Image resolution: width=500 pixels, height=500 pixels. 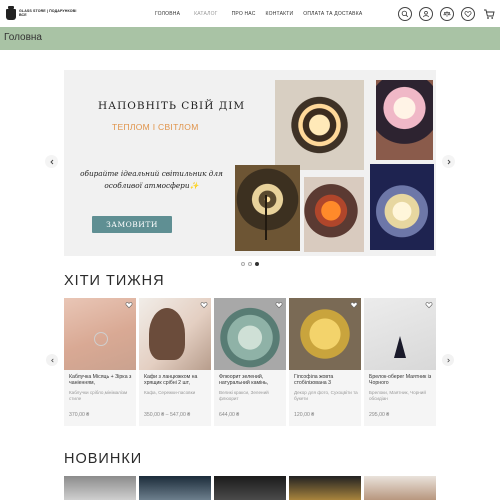 I want to click on product-category: Брелоки, Маятник, Чорний обсидіан, so click(x=397, y=395).